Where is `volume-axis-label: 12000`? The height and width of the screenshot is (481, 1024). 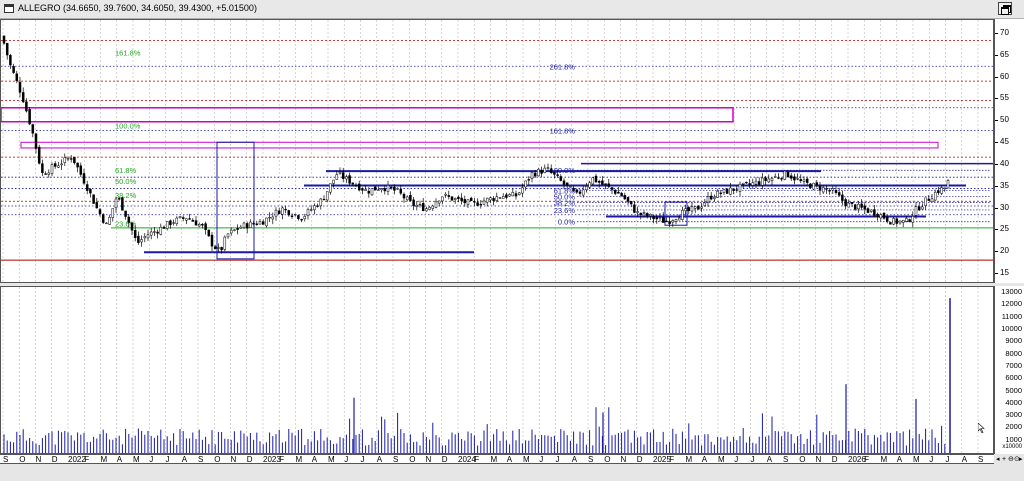
volume-axis-label: 12000 is located at coordinates (1011, 304).